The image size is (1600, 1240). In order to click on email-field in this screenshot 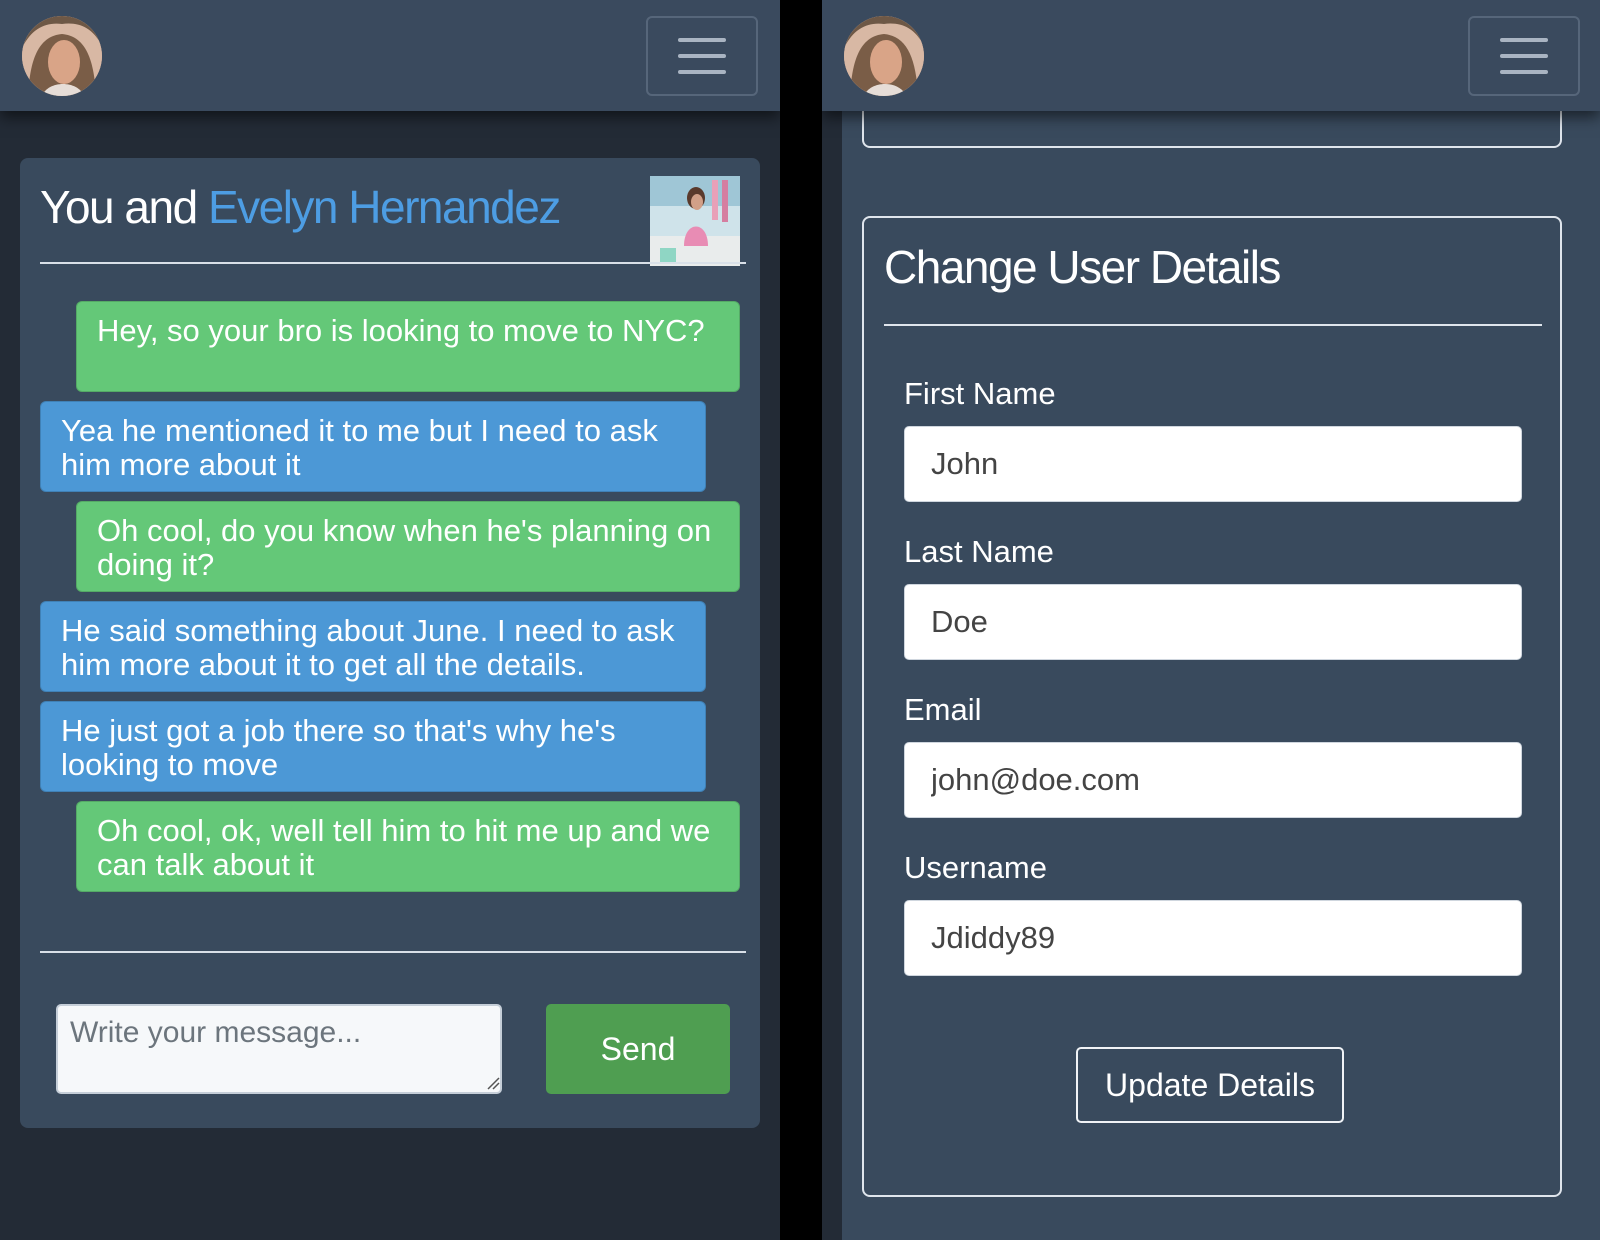, I will do `click(1213, 780)`.